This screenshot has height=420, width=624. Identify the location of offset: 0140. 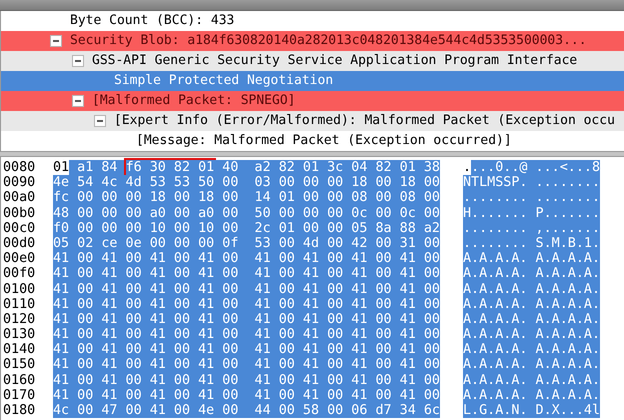
(19, 350).